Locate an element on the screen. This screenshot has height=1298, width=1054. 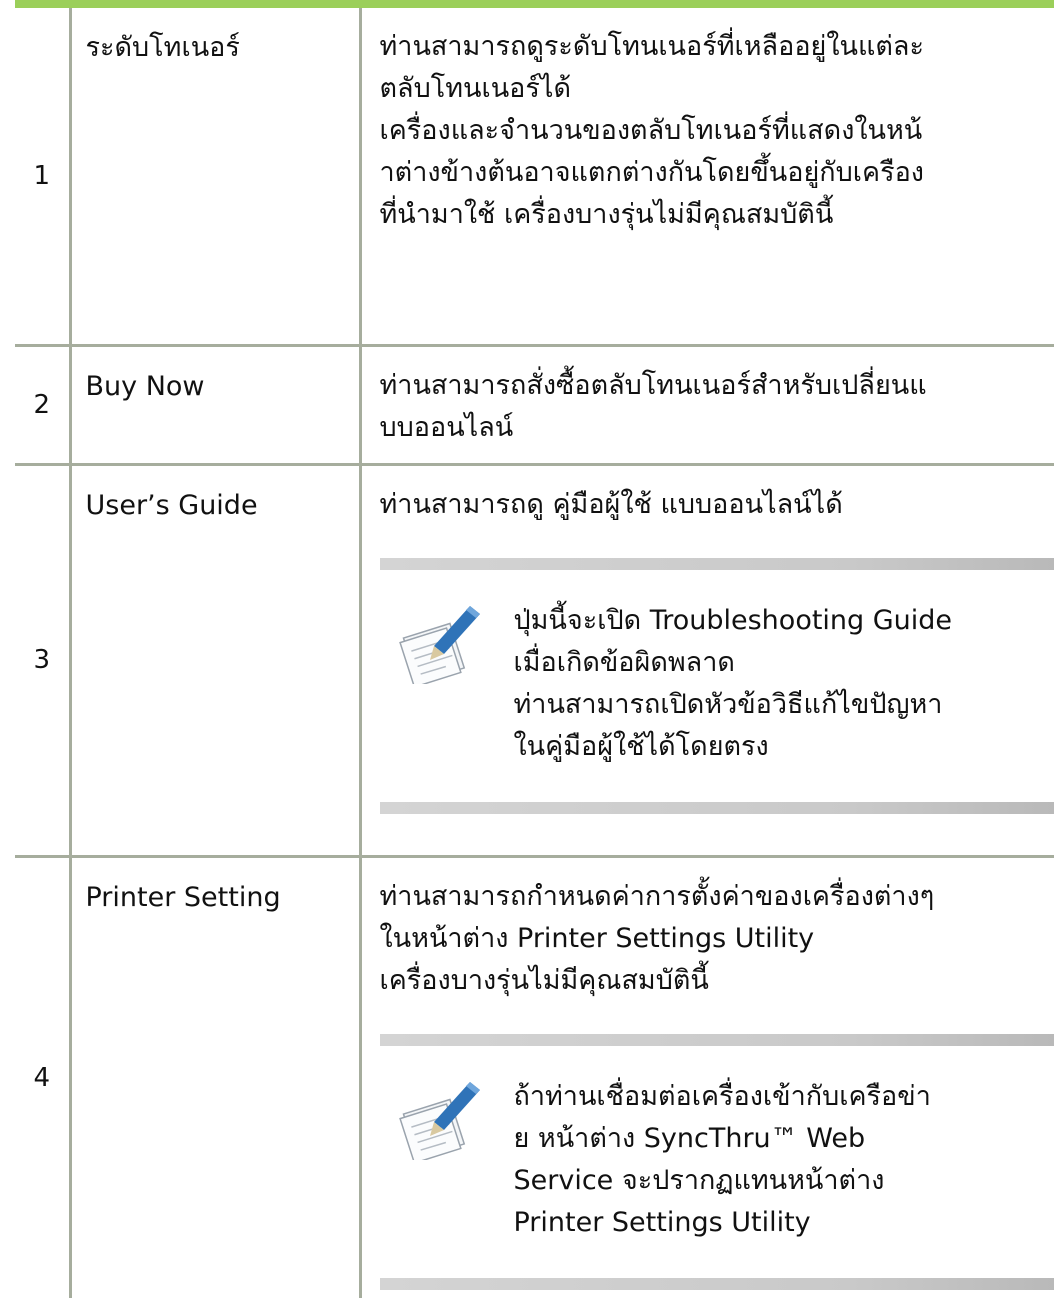
note-line: ย หน้าต่าง SyncThru™ Web is located at coordinates (784, 1139).